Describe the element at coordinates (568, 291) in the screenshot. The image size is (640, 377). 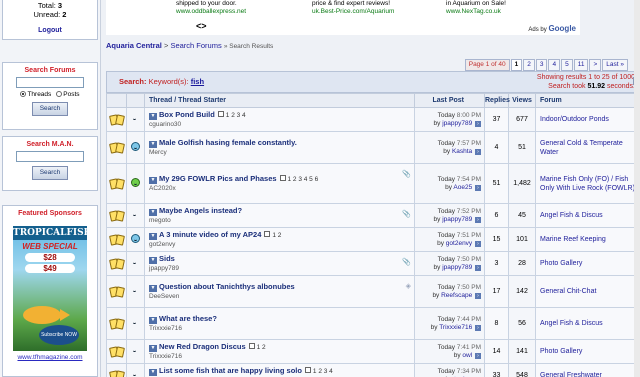
I see `forum-link: General Chit-Chat` at that location.